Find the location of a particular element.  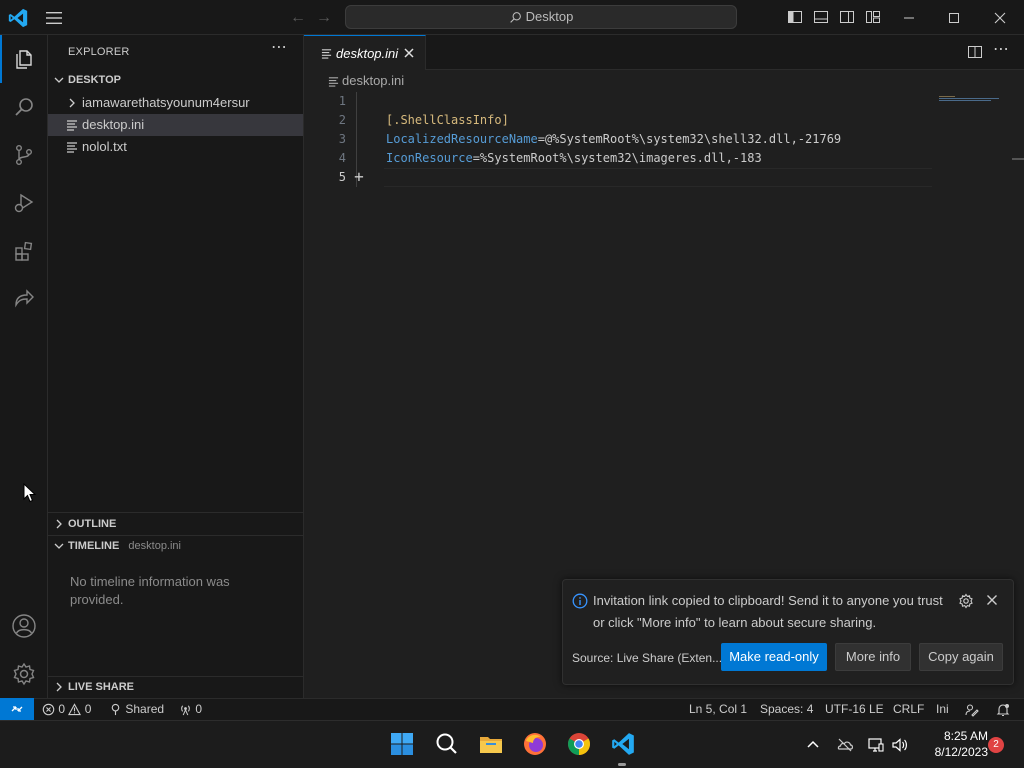

forward-arrow-icon: → is located at coordinates (324, 18).